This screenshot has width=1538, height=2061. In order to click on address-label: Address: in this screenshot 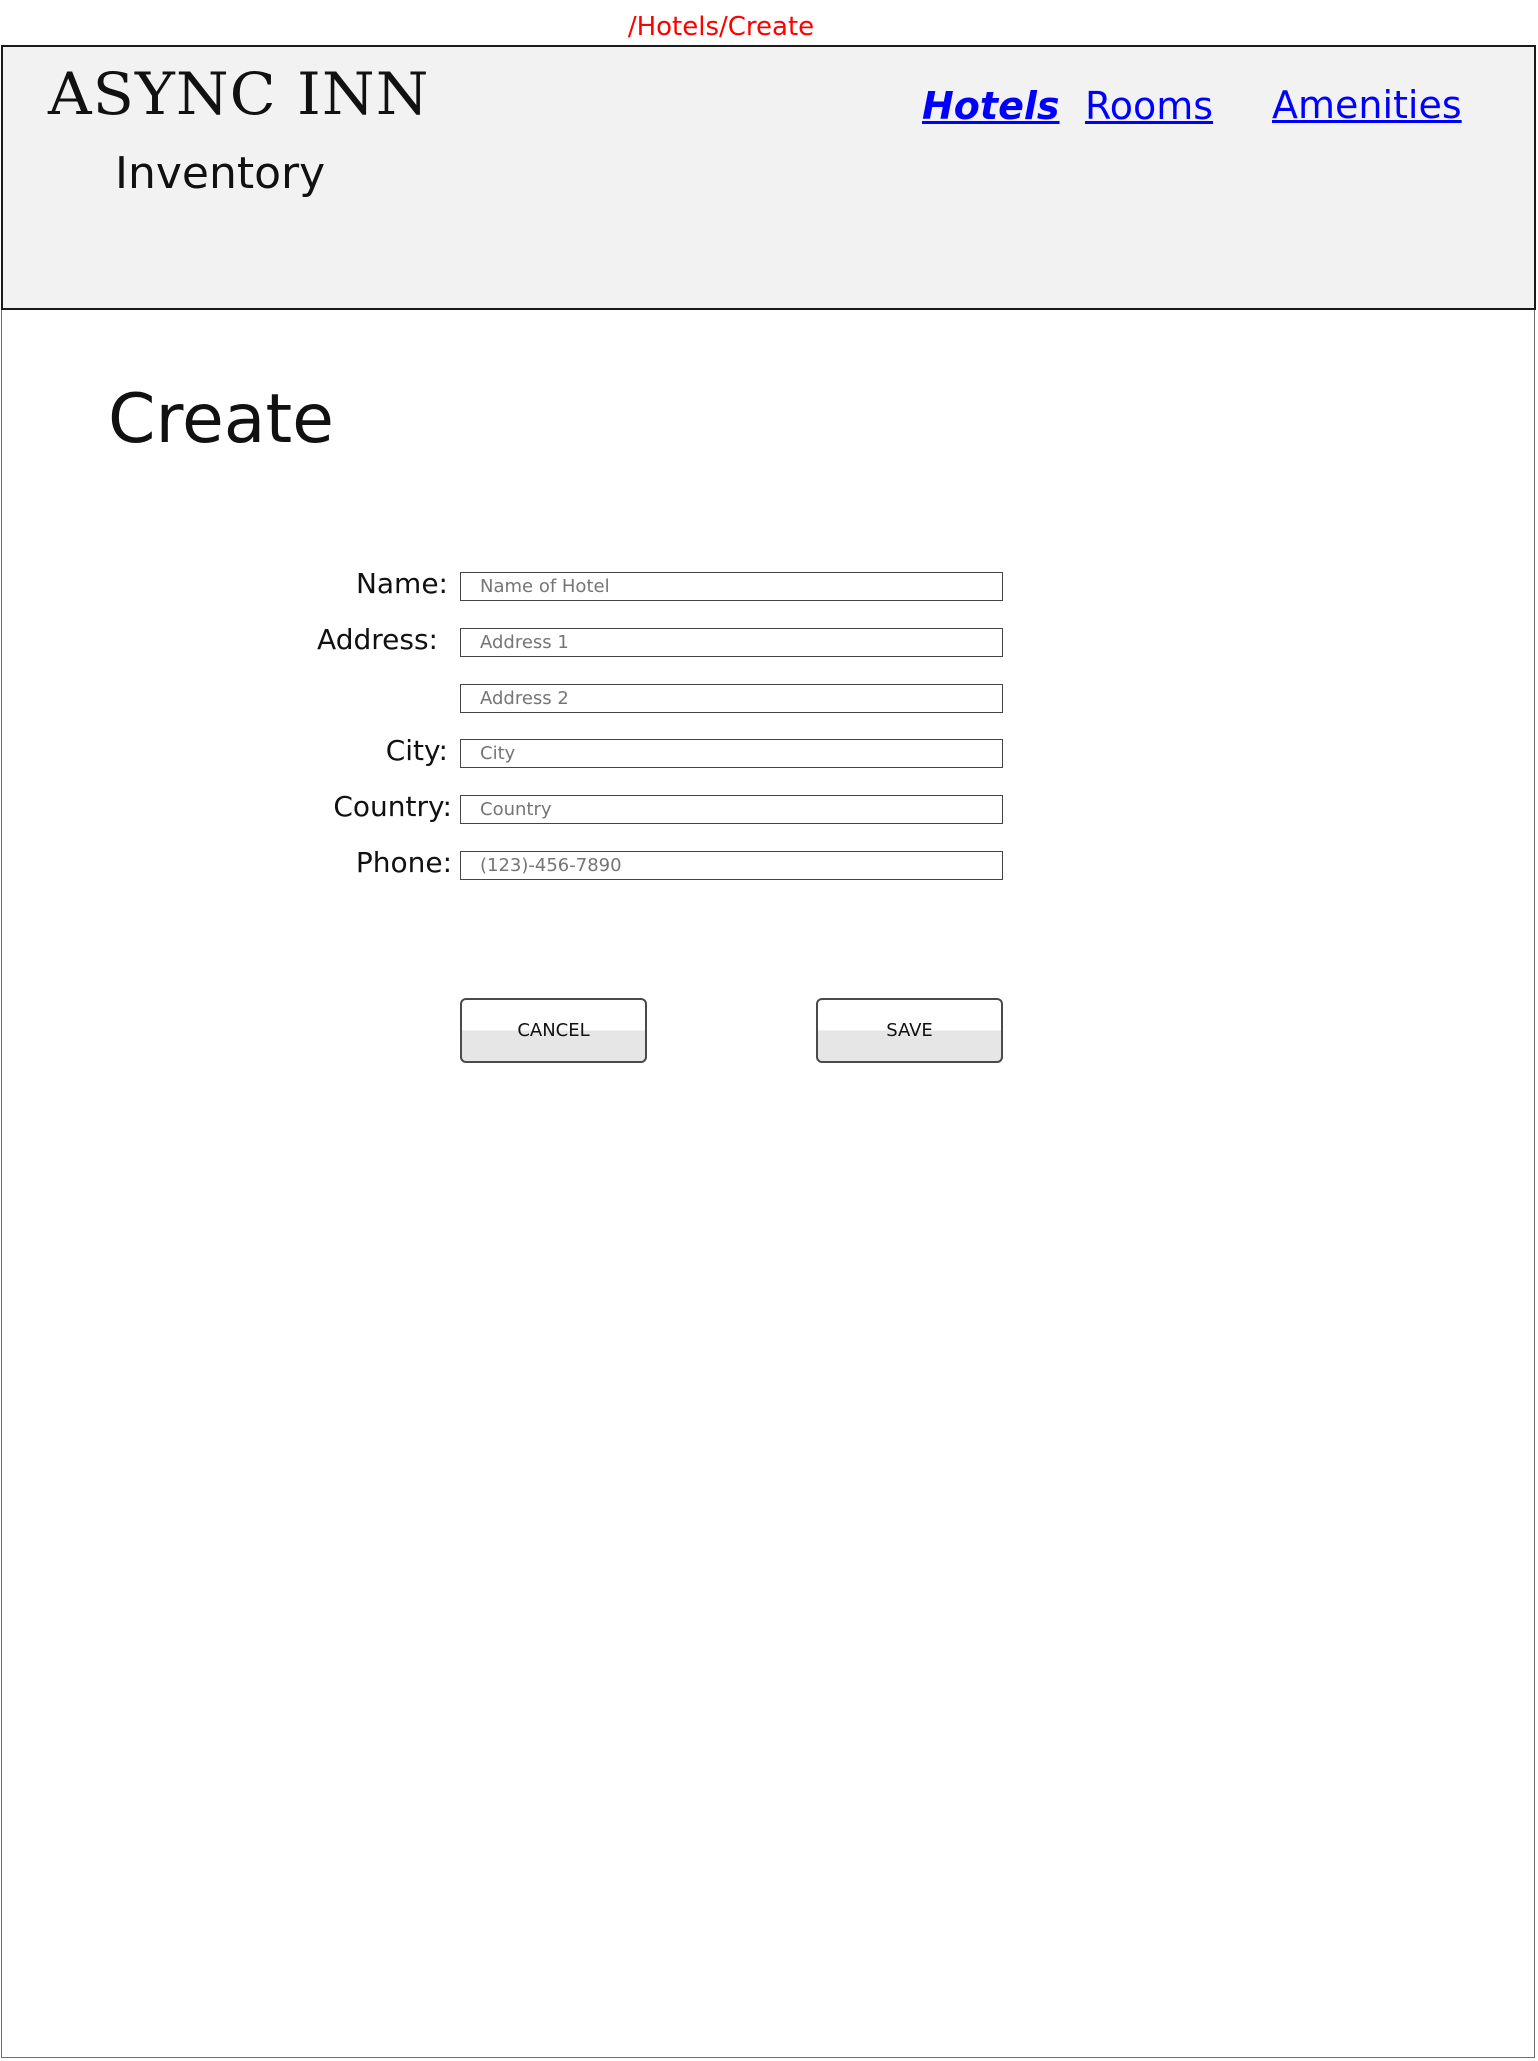, I will do `click(377, 639)`.